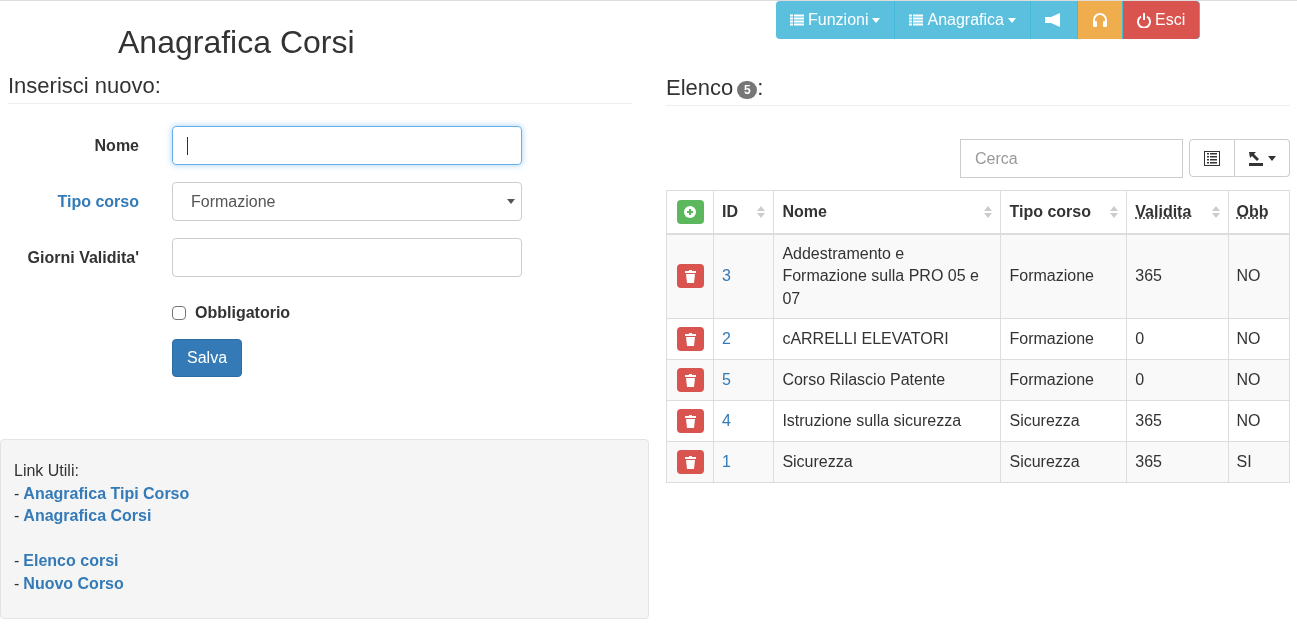  Describe the element at coordinates (187, 145) in the screenshot. I see `text-cursor` at that location.